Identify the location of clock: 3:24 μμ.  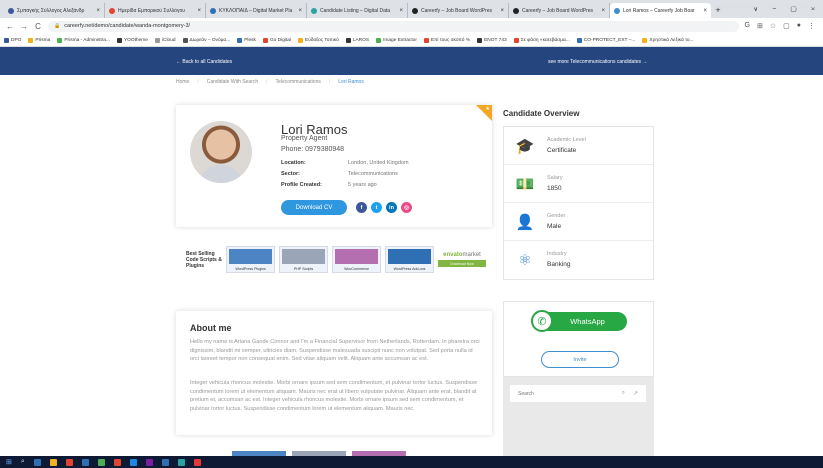
(809, 6).